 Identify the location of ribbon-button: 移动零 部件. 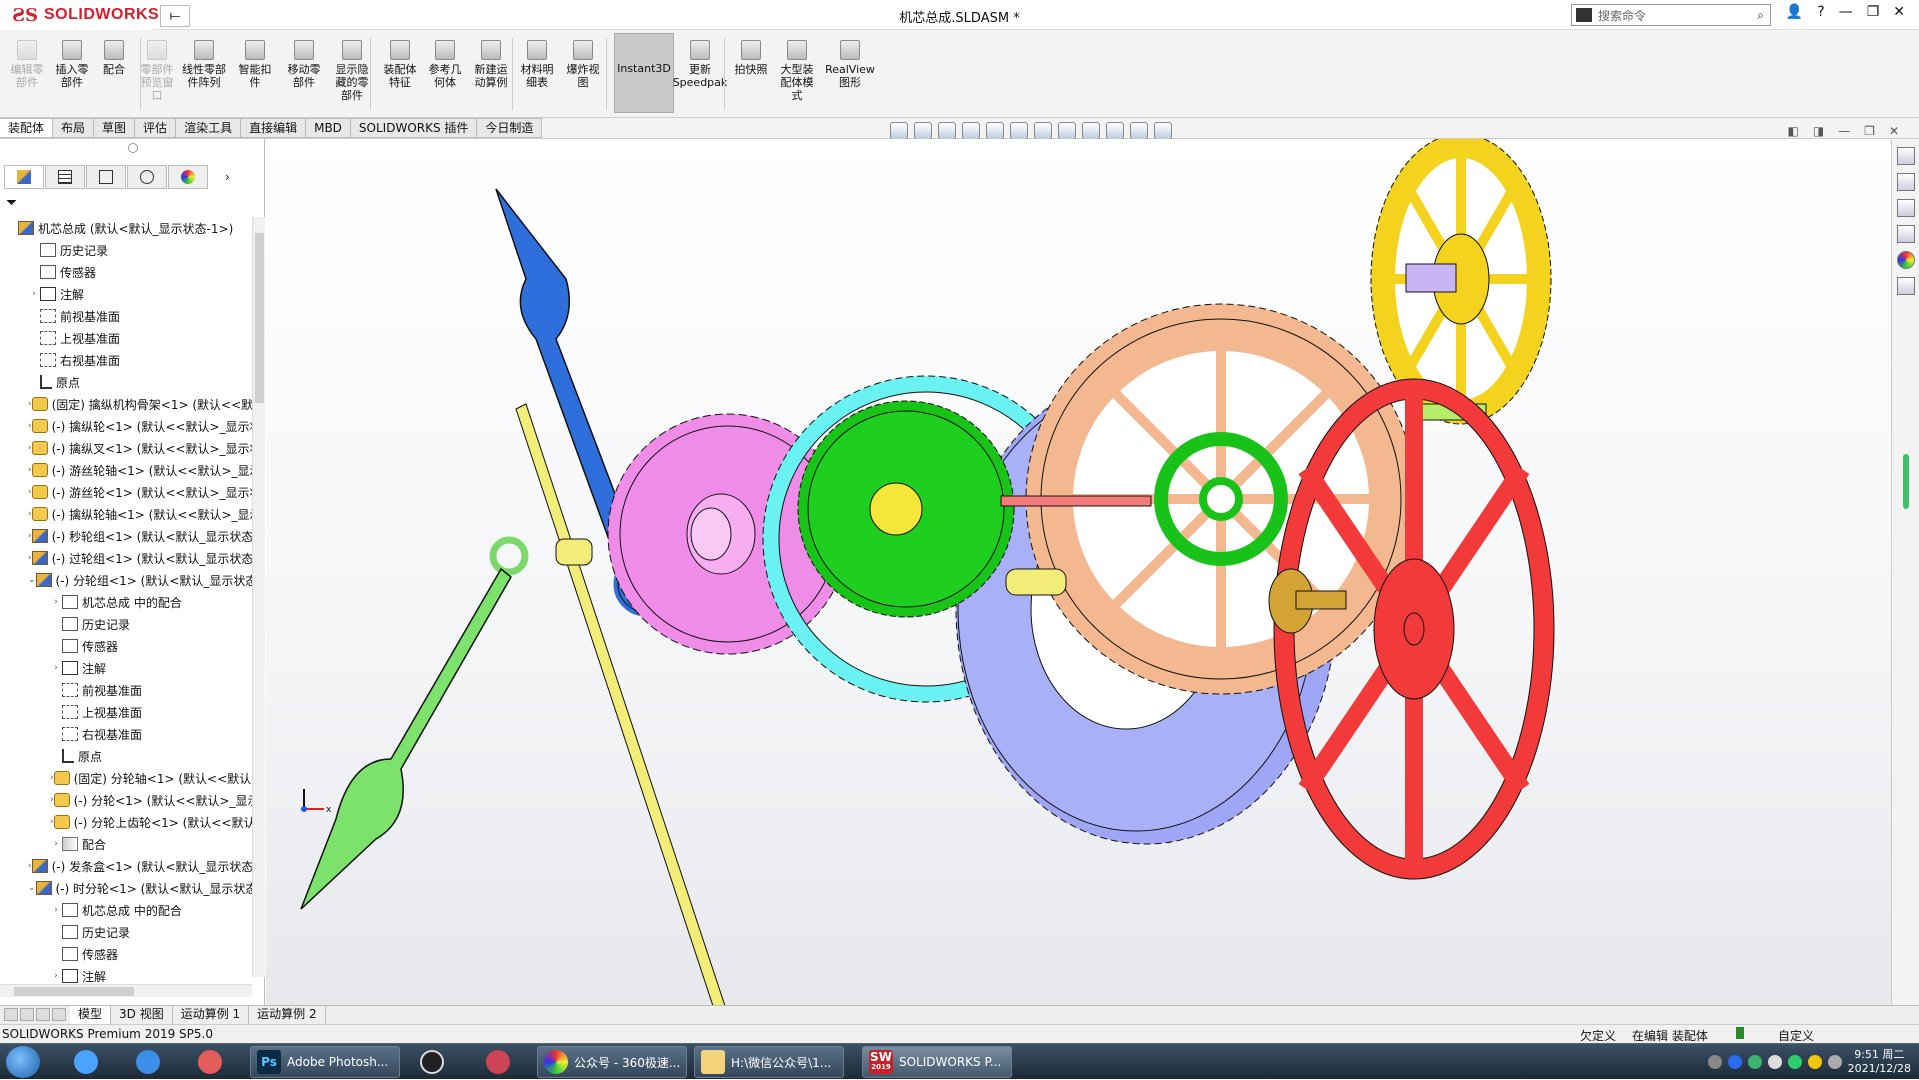
(304, 64).